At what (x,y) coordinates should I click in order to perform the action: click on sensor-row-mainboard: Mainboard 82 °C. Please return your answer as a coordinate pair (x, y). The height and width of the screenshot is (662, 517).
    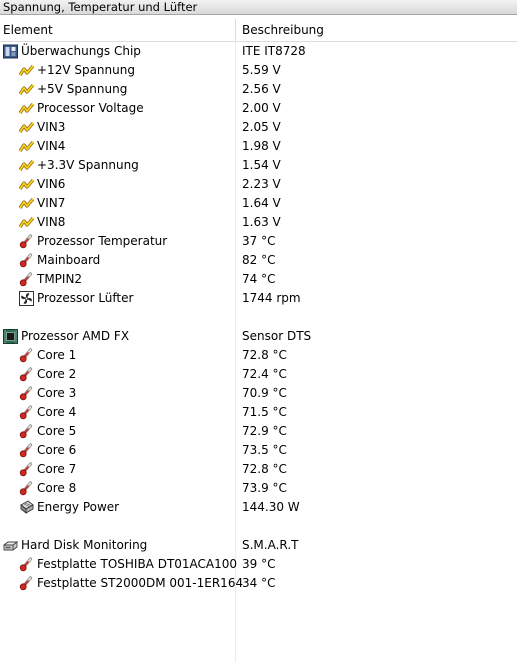
    Looking at the image, I should click on (258, 260).